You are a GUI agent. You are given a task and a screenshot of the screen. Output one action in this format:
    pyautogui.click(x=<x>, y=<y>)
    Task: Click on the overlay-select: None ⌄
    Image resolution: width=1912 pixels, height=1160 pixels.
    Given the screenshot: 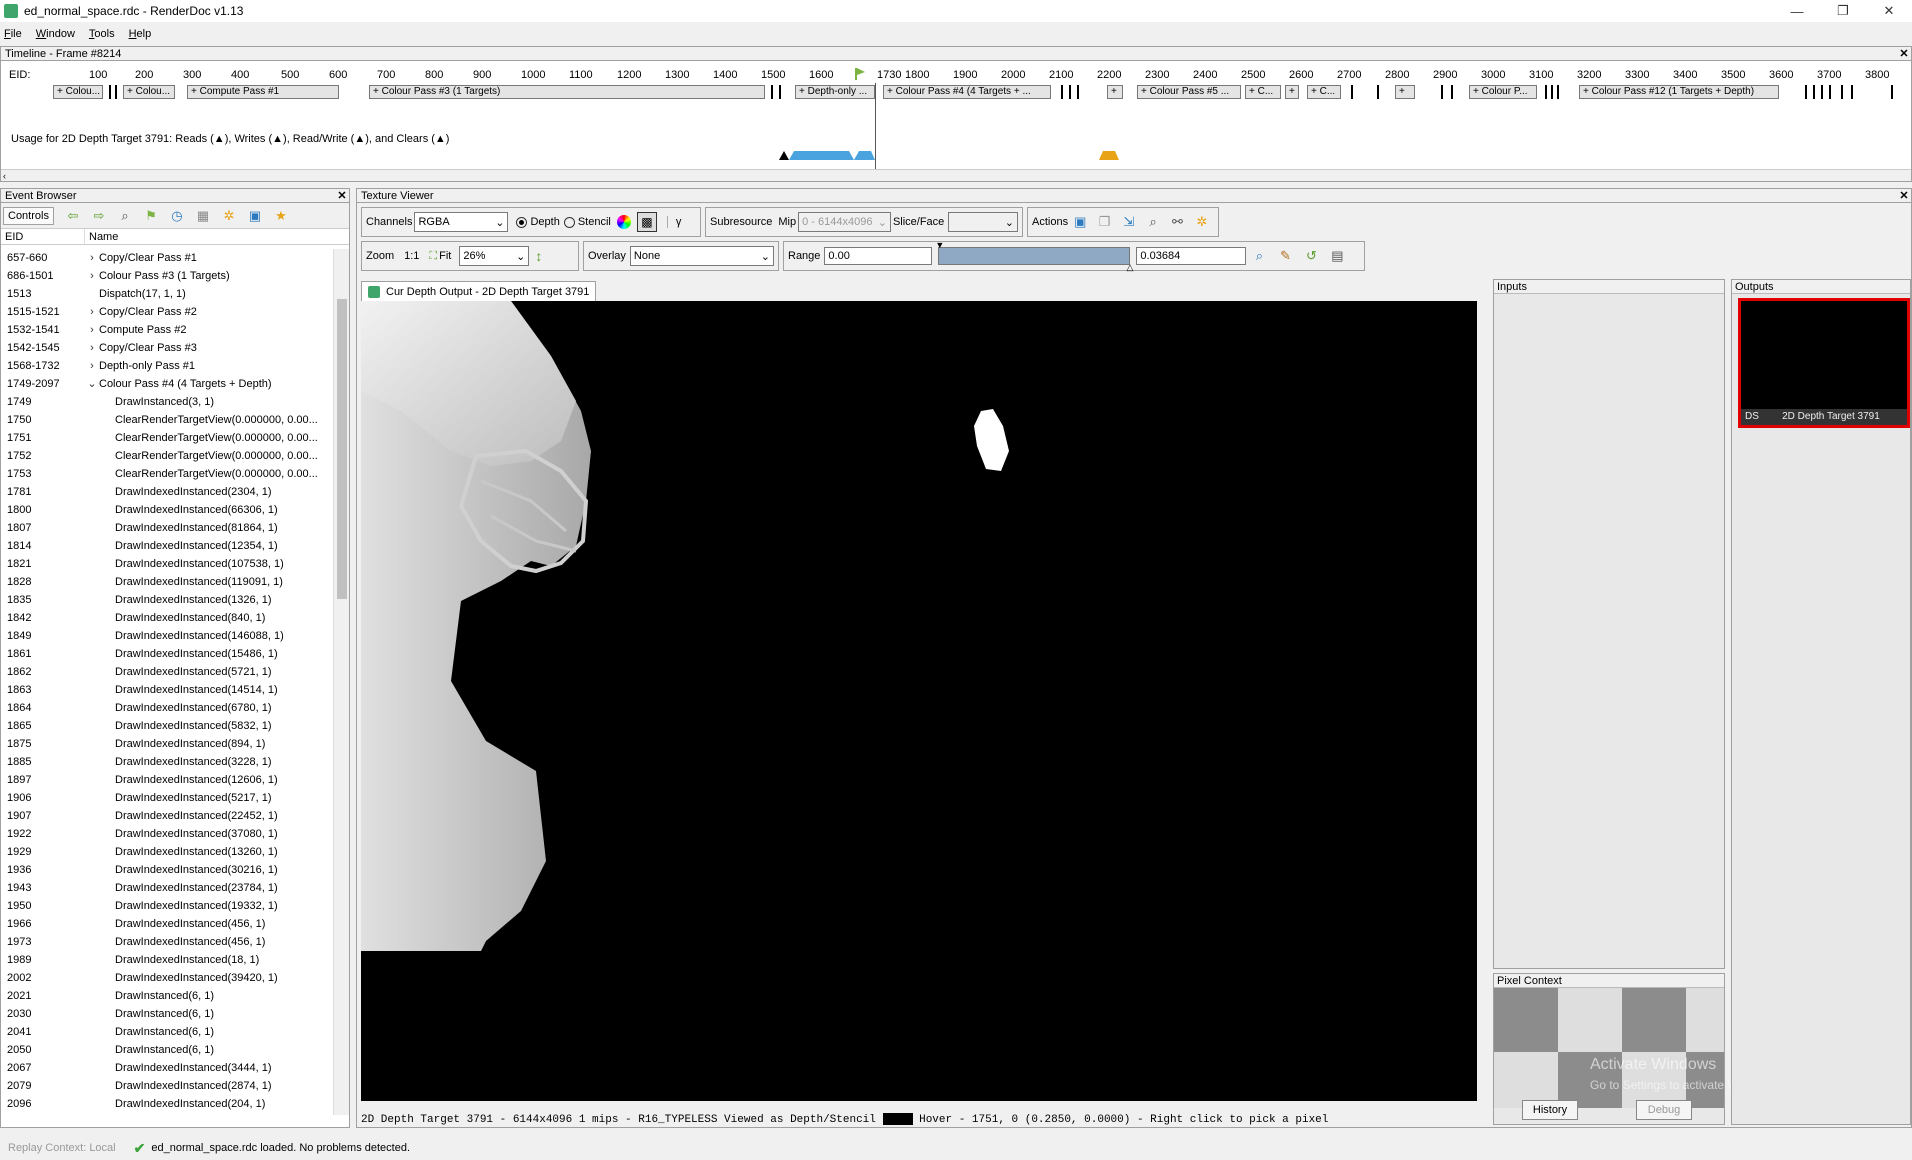 What is the action you would take?
    pyautogui.click(x=701, y=256)
    